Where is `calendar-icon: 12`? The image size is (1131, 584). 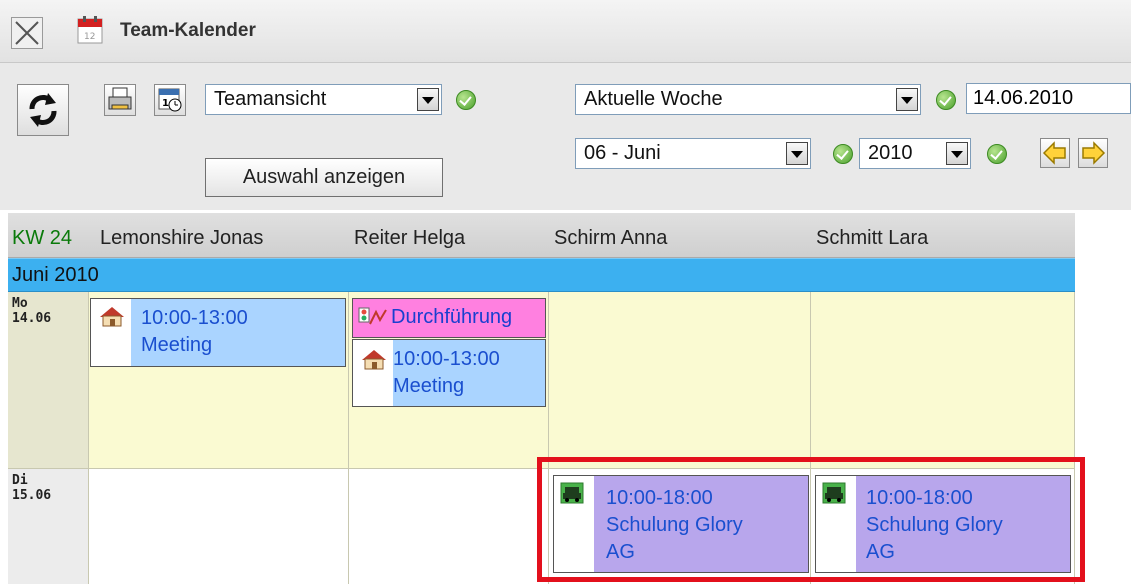
calendar-icon: 12 is located at coordinates (90, 30).